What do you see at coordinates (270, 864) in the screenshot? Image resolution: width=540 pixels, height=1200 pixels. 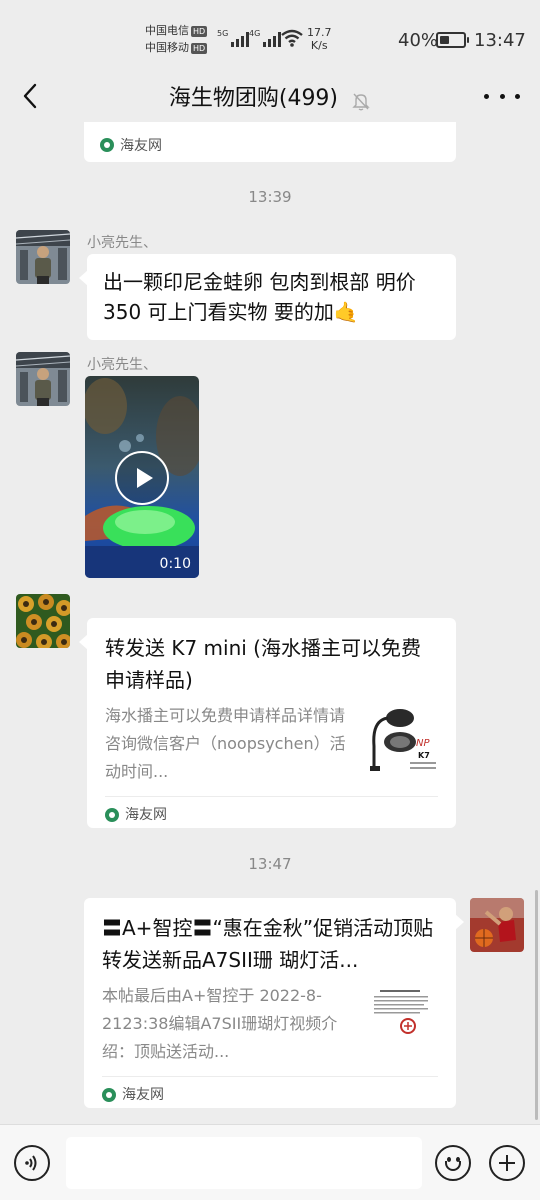 I see `timestamp: 13:47` at bounding box center [270, 864].